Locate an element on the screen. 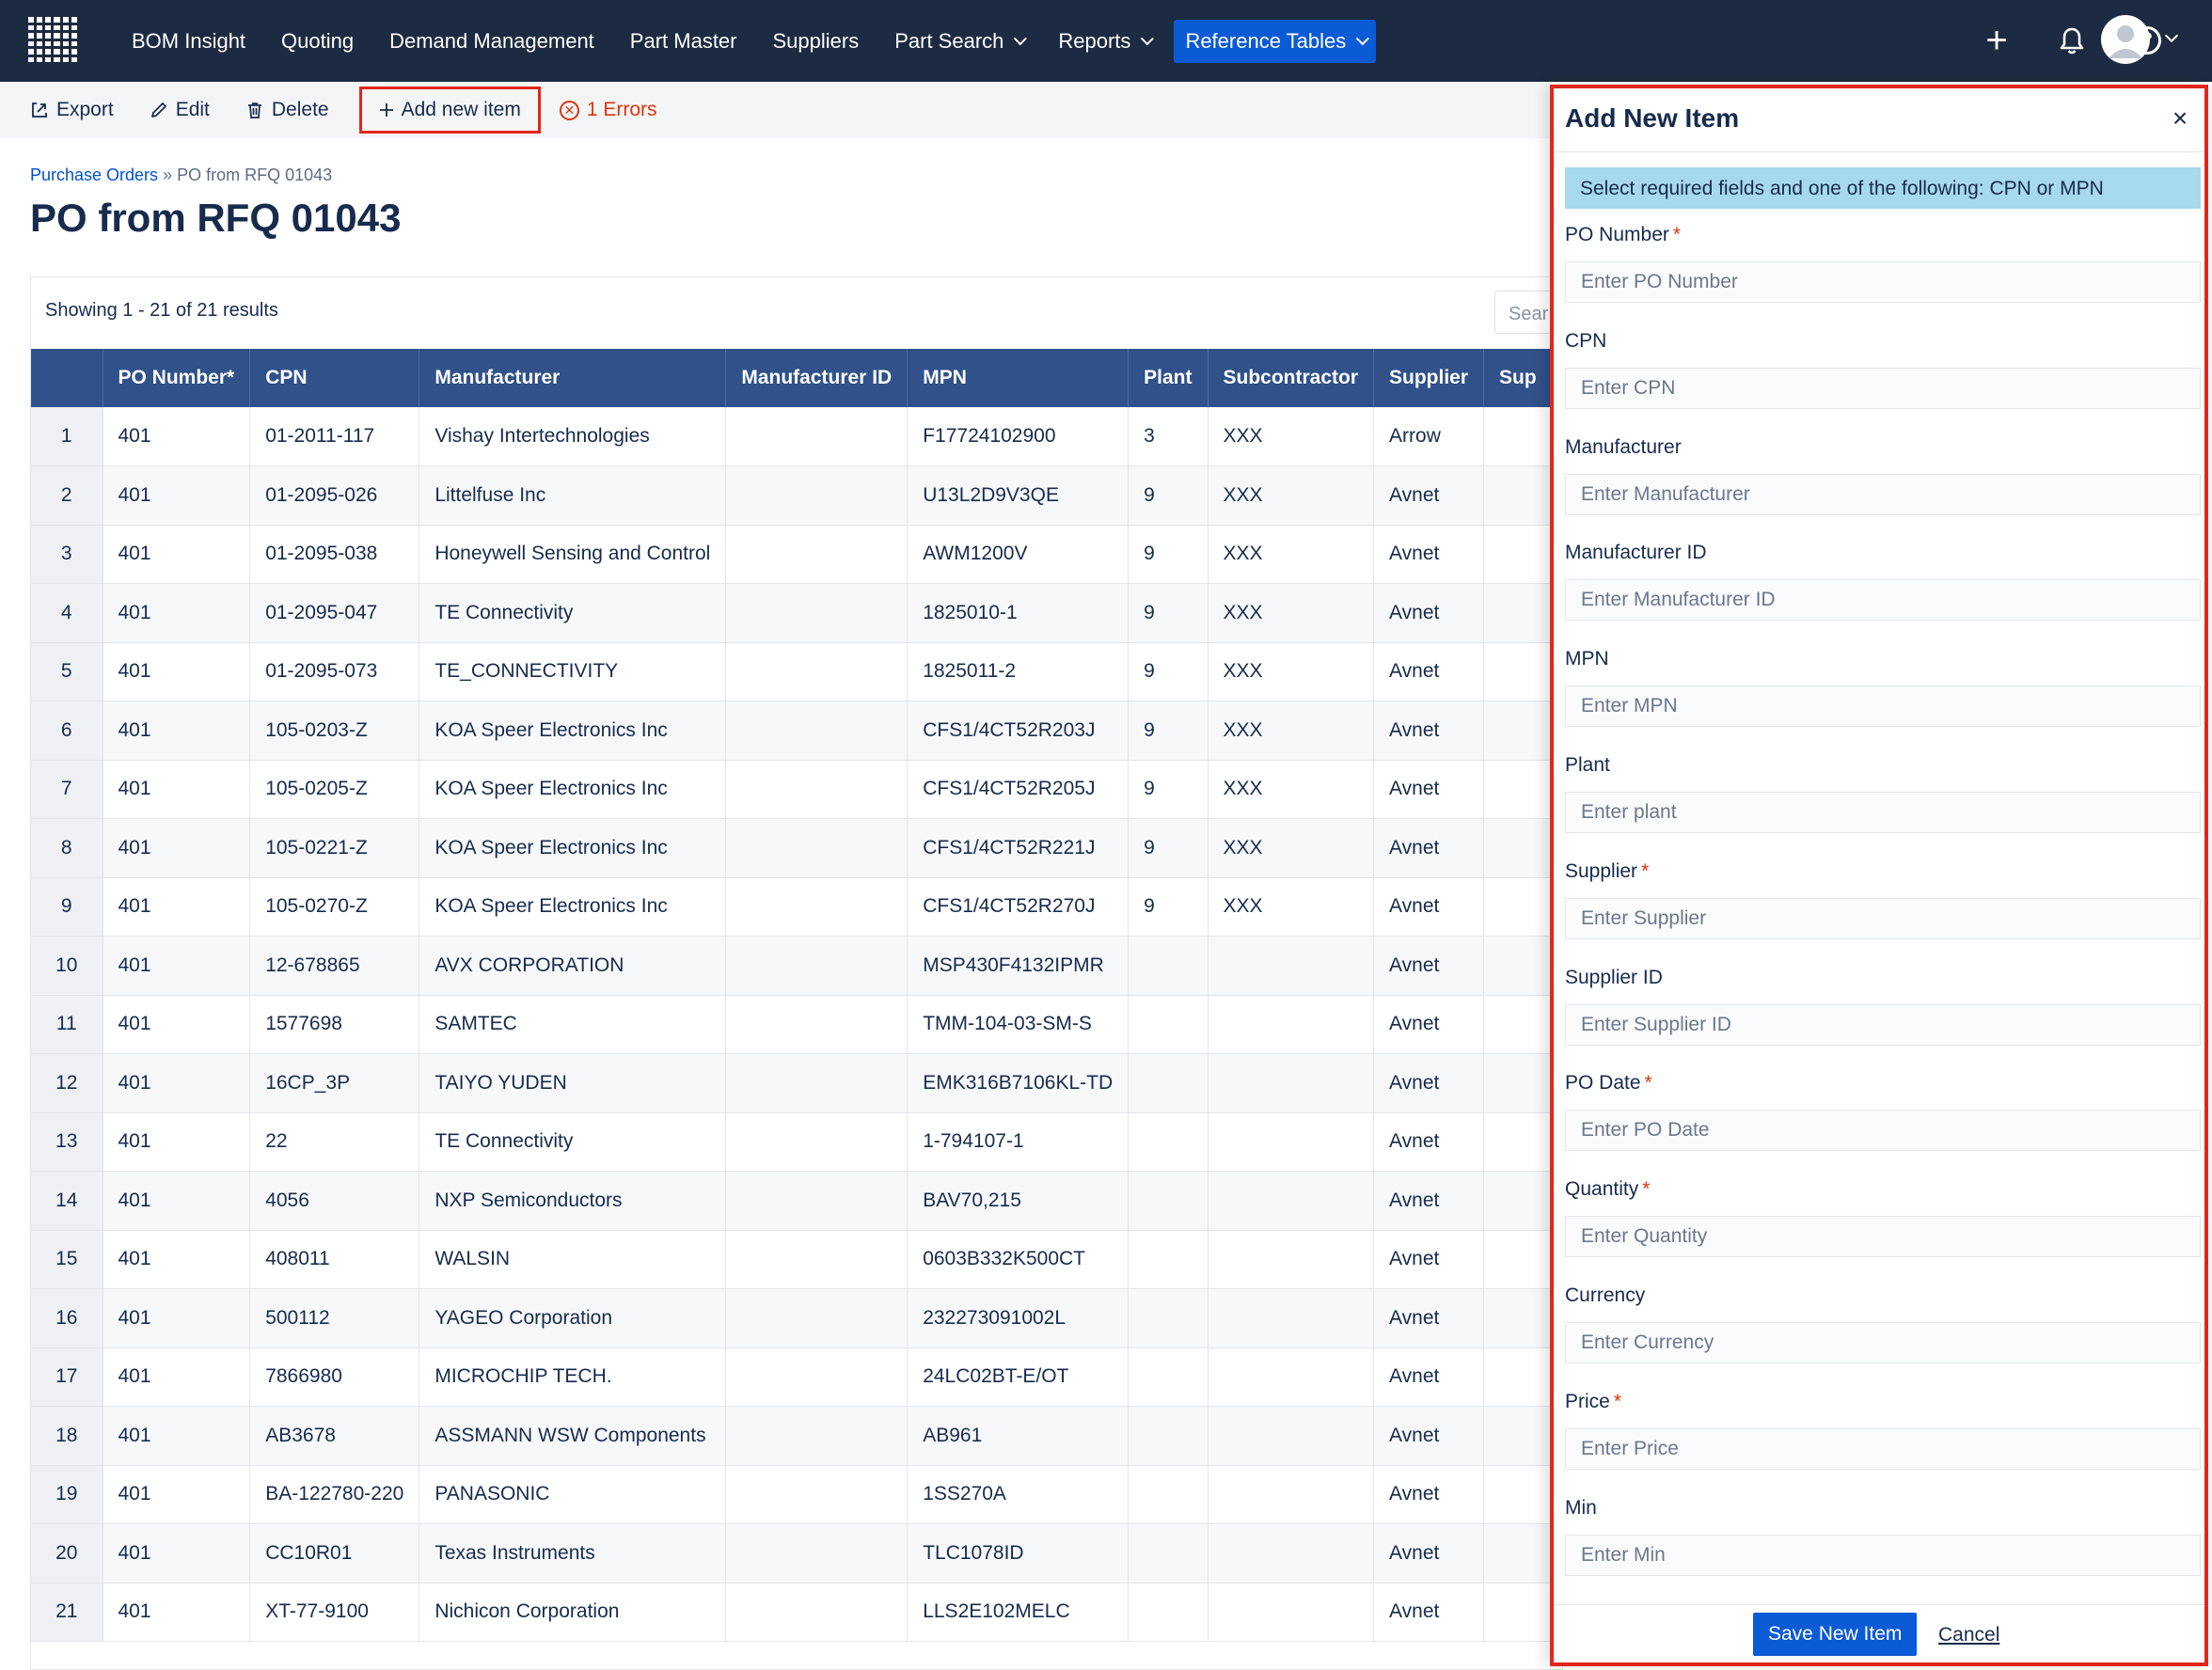  table-cell: TE_CONNECTIVITY is located at coordinates (573, 671).